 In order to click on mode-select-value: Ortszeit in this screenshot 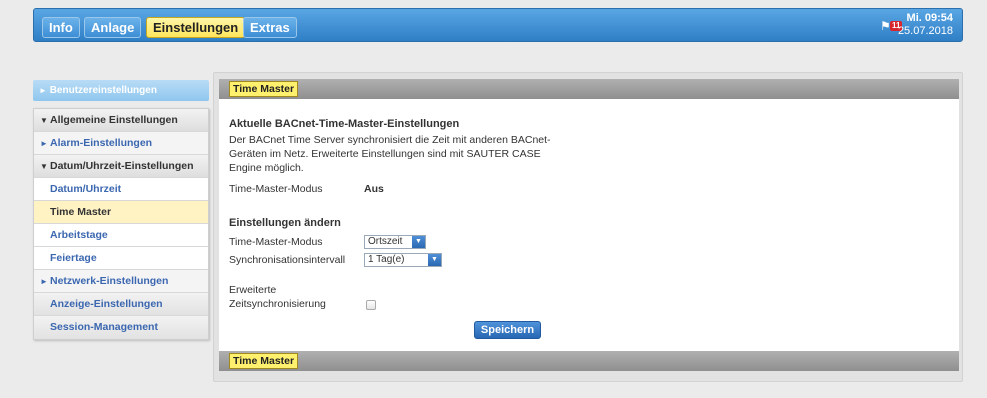, I will do `click(385, 241)`.